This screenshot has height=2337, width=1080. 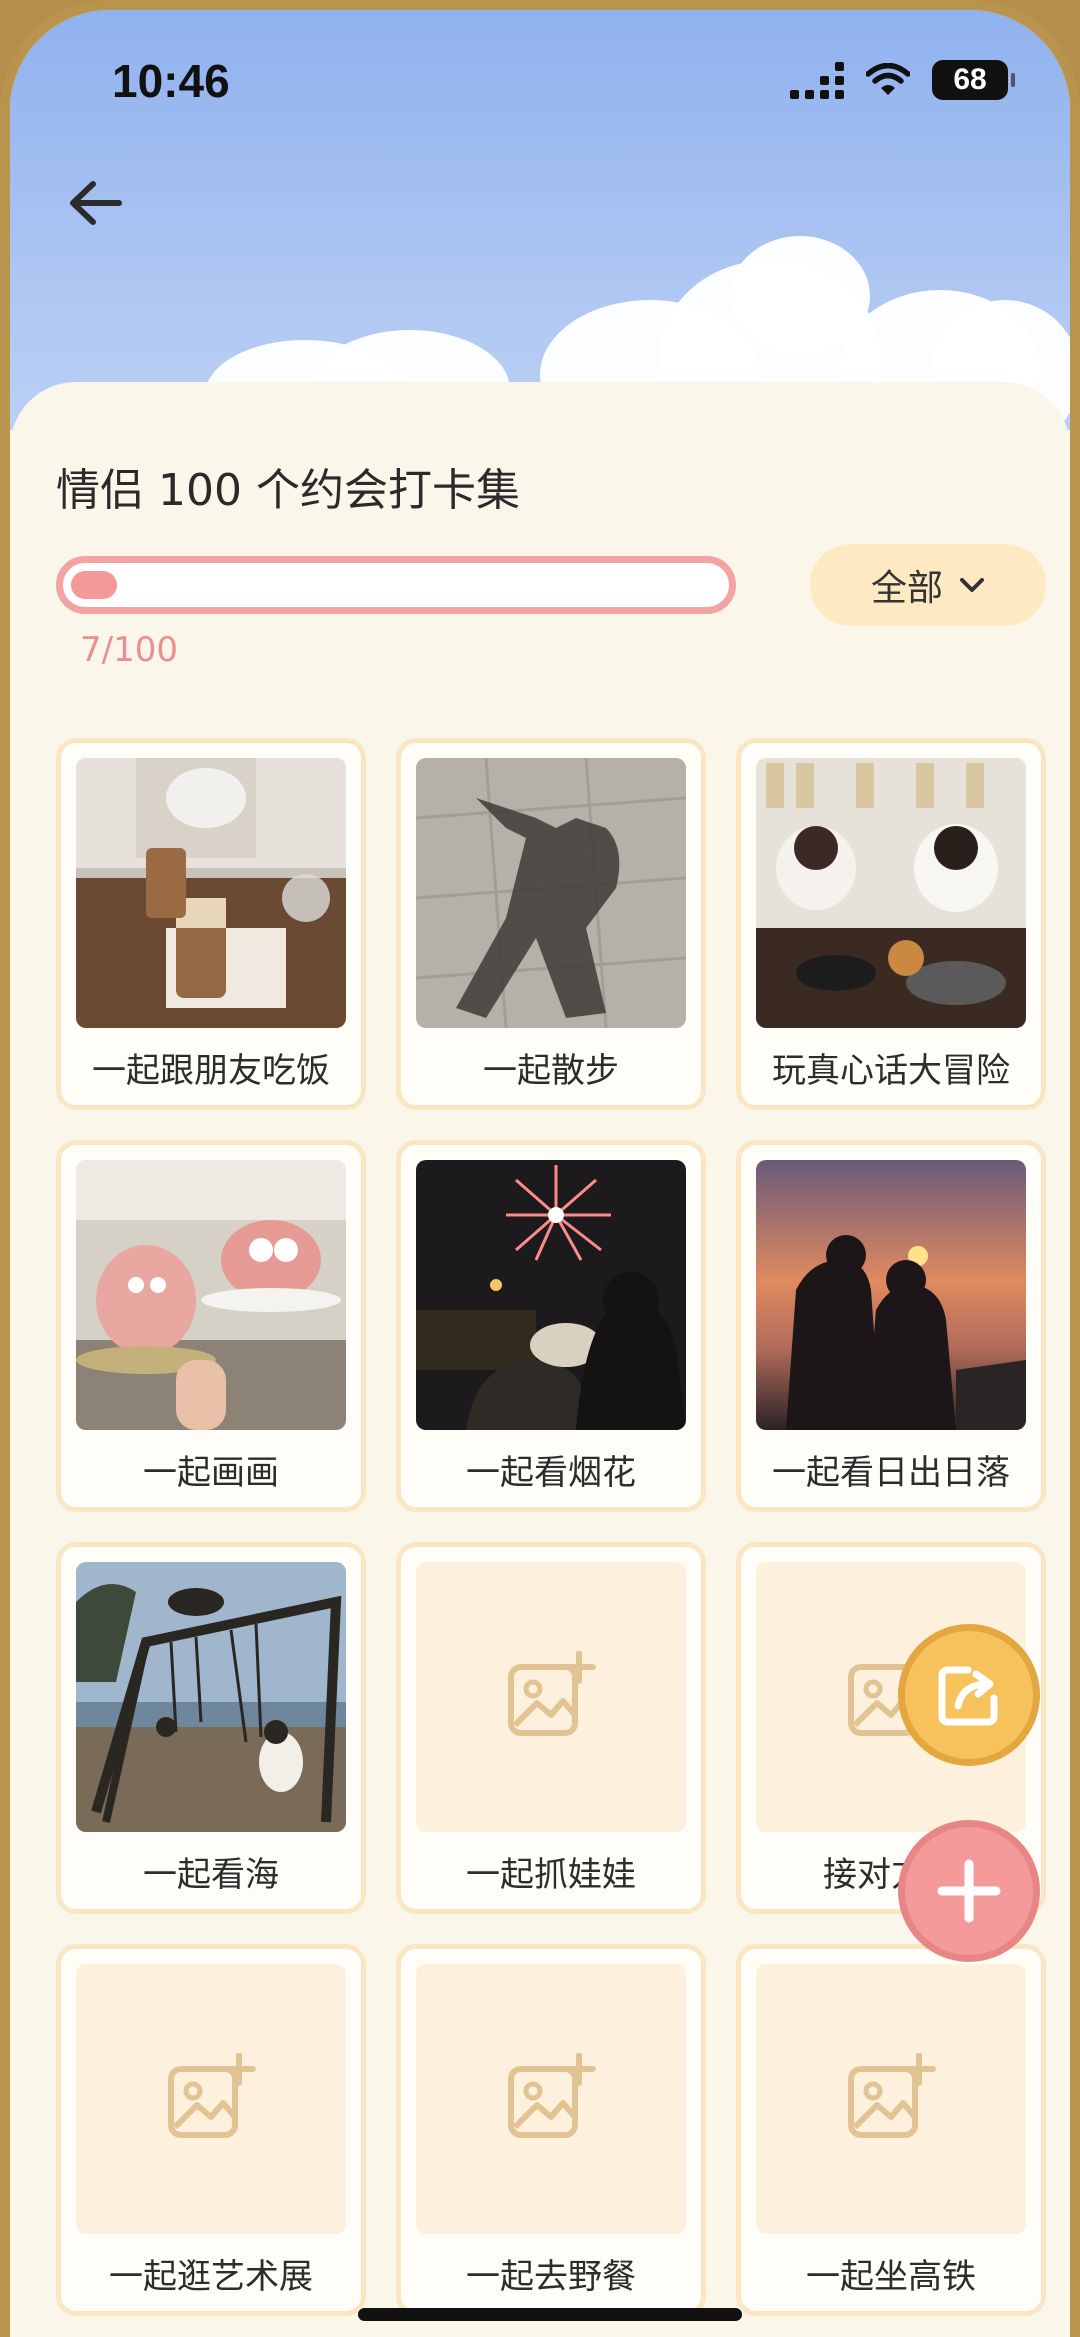 I want to click on checkin-card: 一起逛艺术展, so click(x=211, y=2130).